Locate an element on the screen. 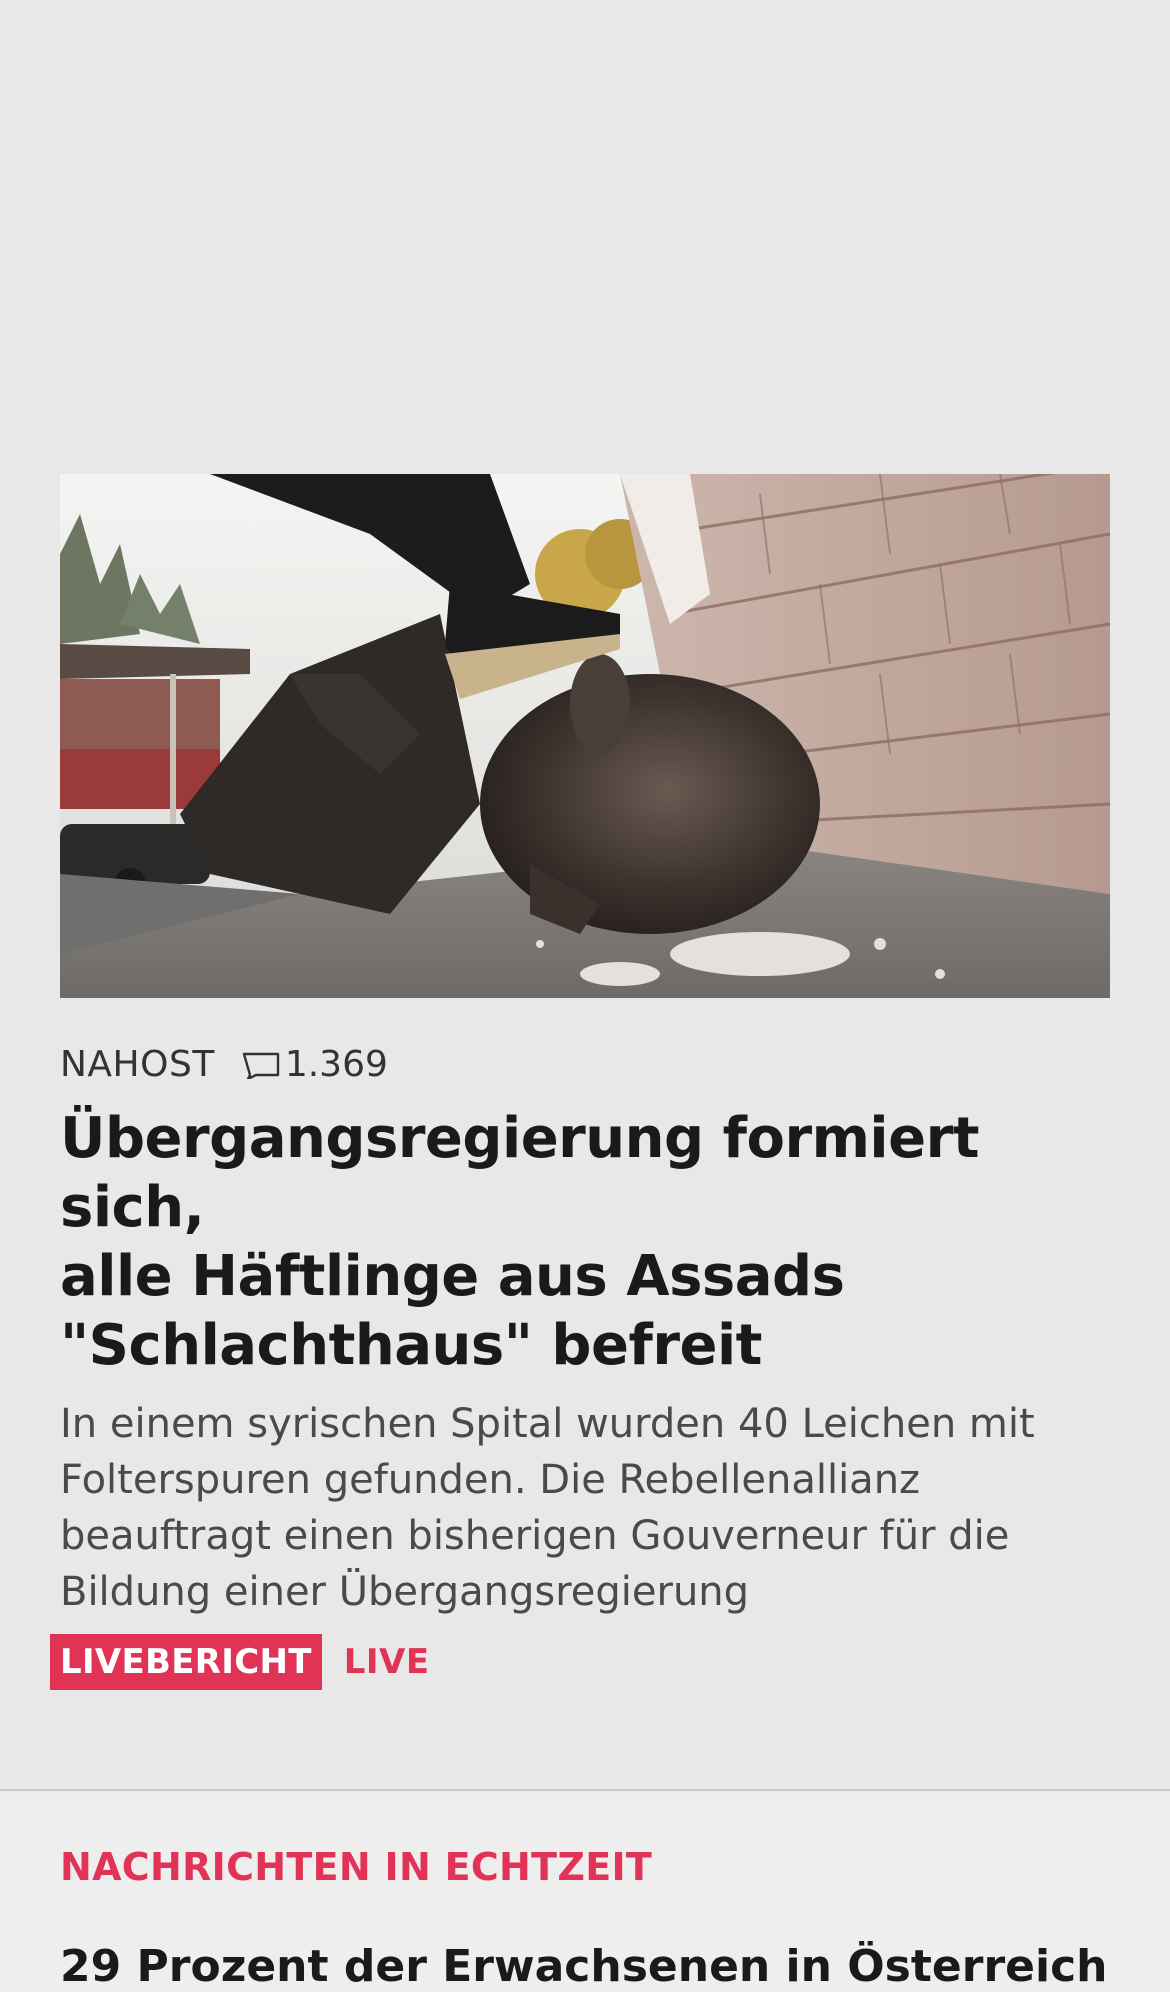 The height and width of the screenshot is (1992, 1170). comment-count-value: 1.369 is located at coordinates (336, 1064).